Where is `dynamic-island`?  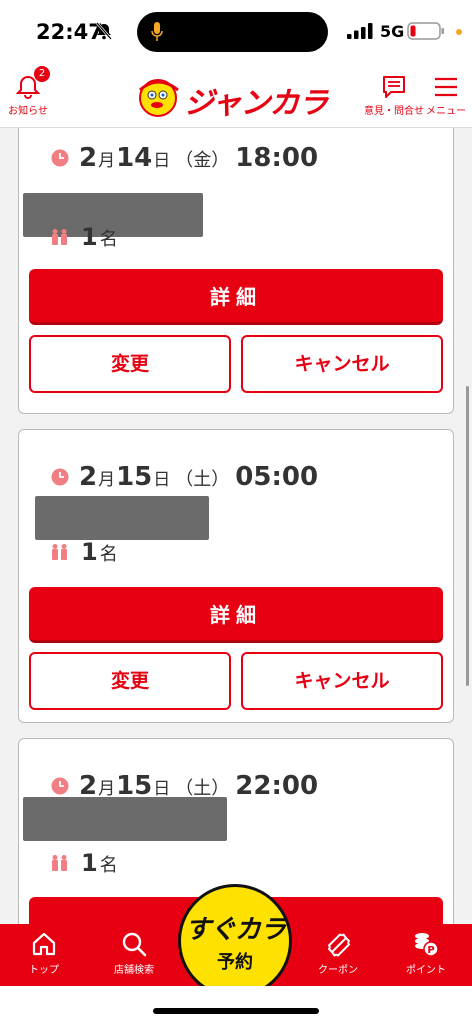 dynamic-island is located at coordinates (232, 32).